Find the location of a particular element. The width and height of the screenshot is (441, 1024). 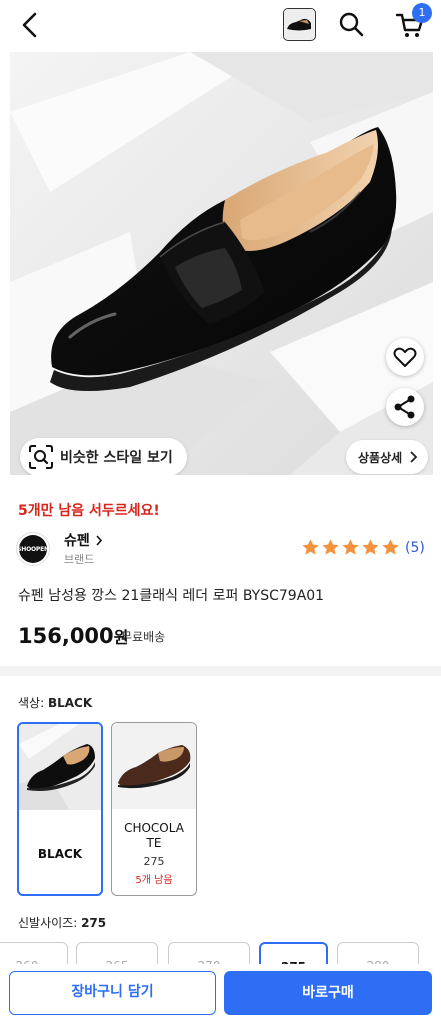

color-option-name: CHOCOLA TE is located at coordinates (154, 836).